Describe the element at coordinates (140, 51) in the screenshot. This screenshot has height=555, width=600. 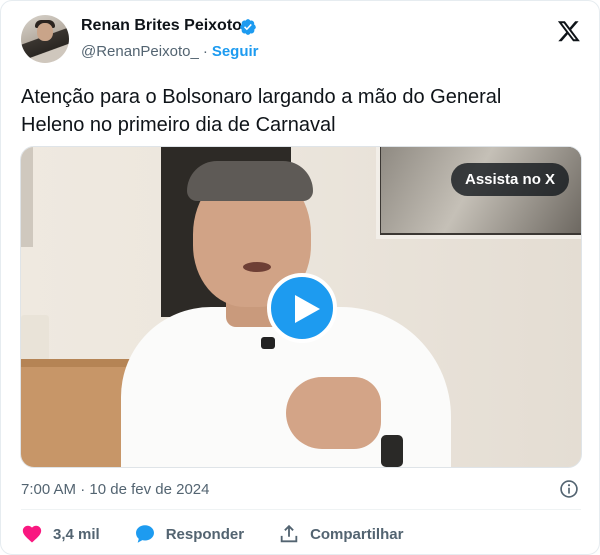
I see `author-handle: @RenanPeixoto_` at that location.